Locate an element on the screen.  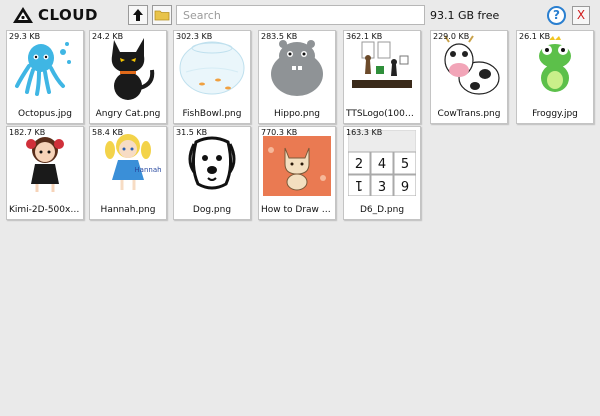
file-name: Dog.png is located at coordinates (212, 210).